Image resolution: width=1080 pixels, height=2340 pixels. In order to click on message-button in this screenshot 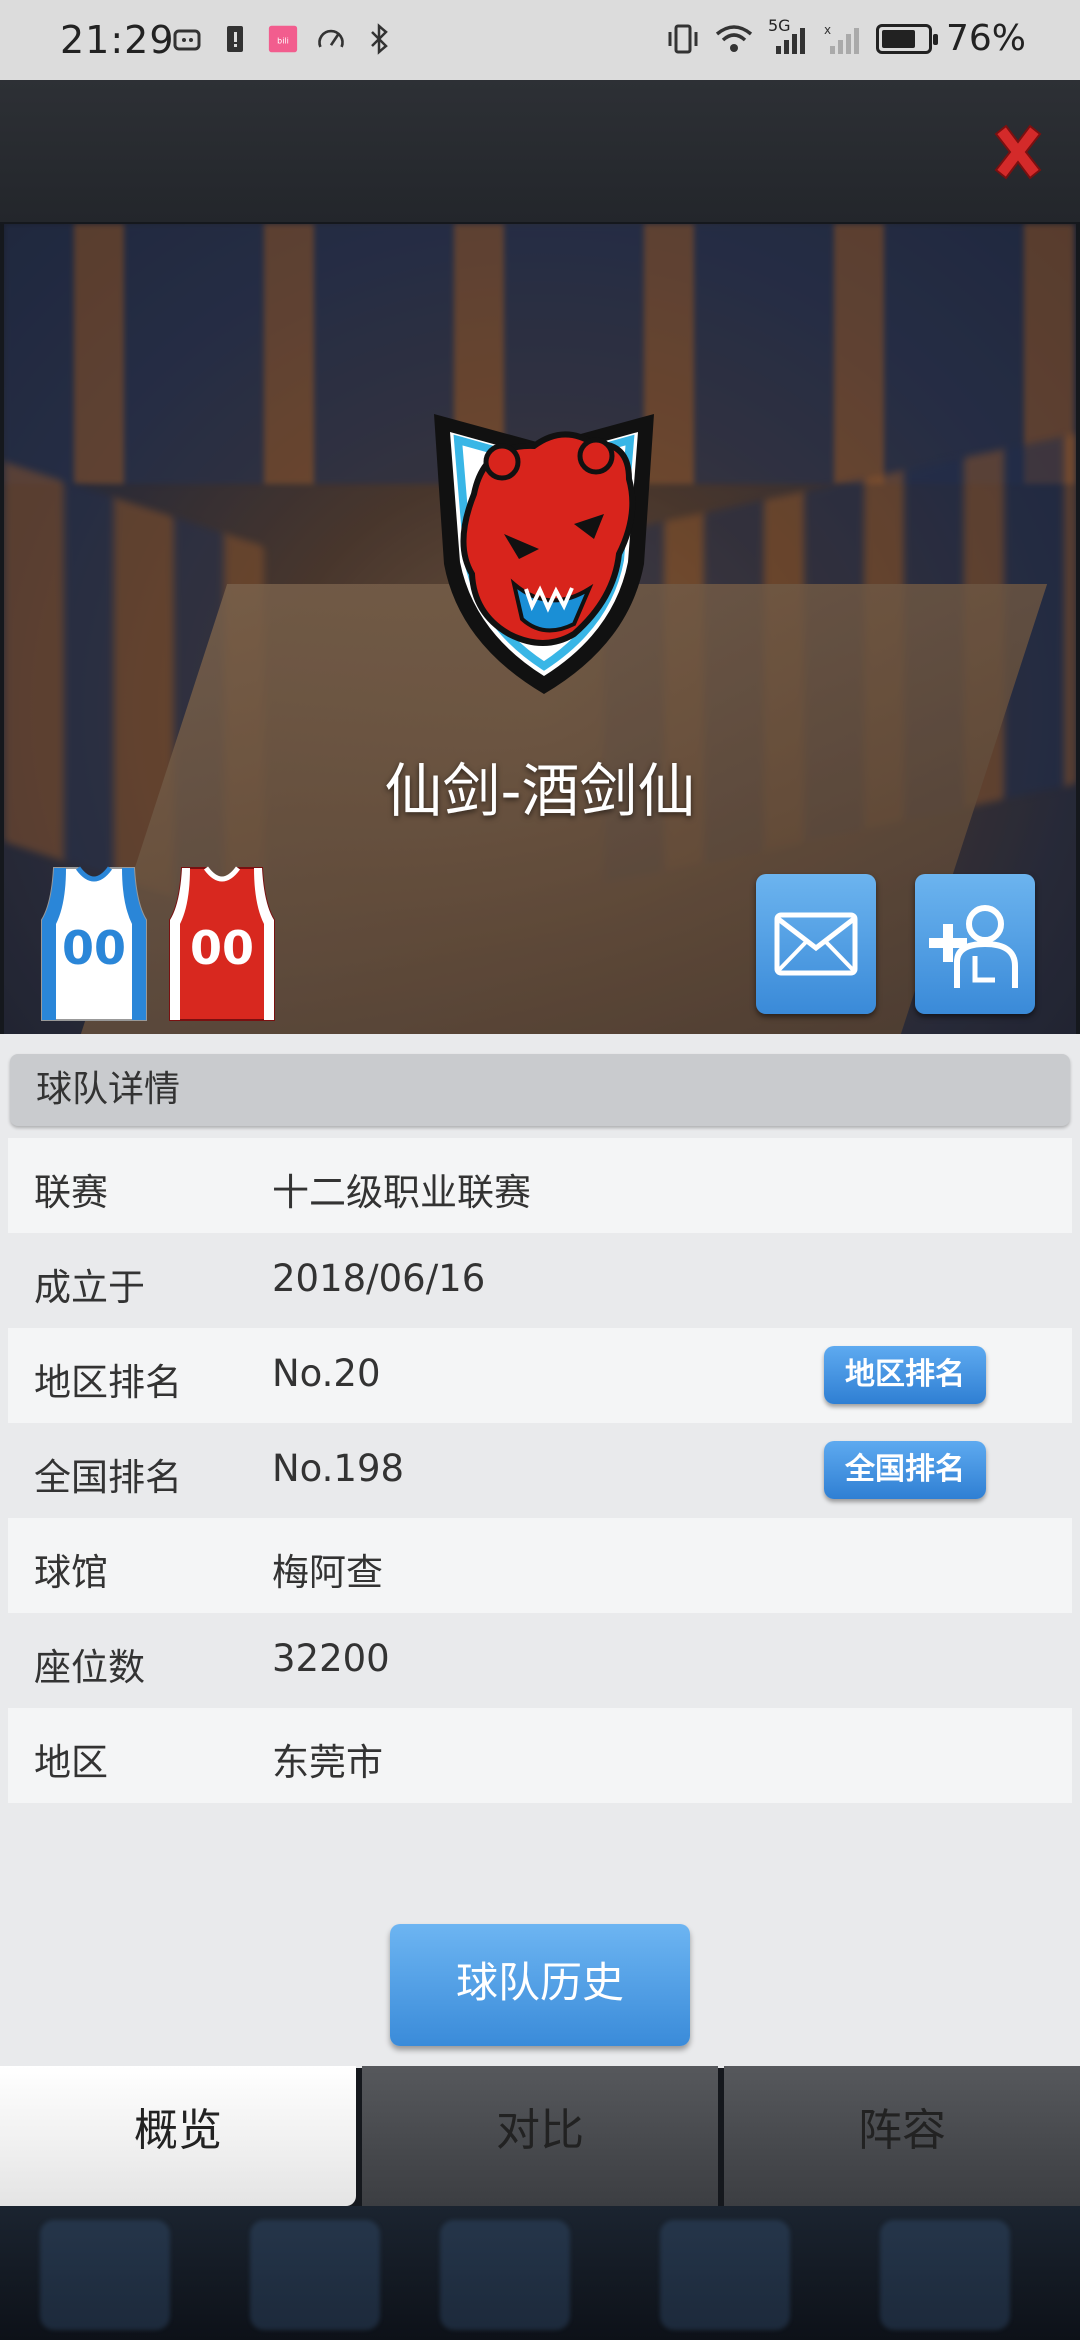, I will do `click(816, 944)`.